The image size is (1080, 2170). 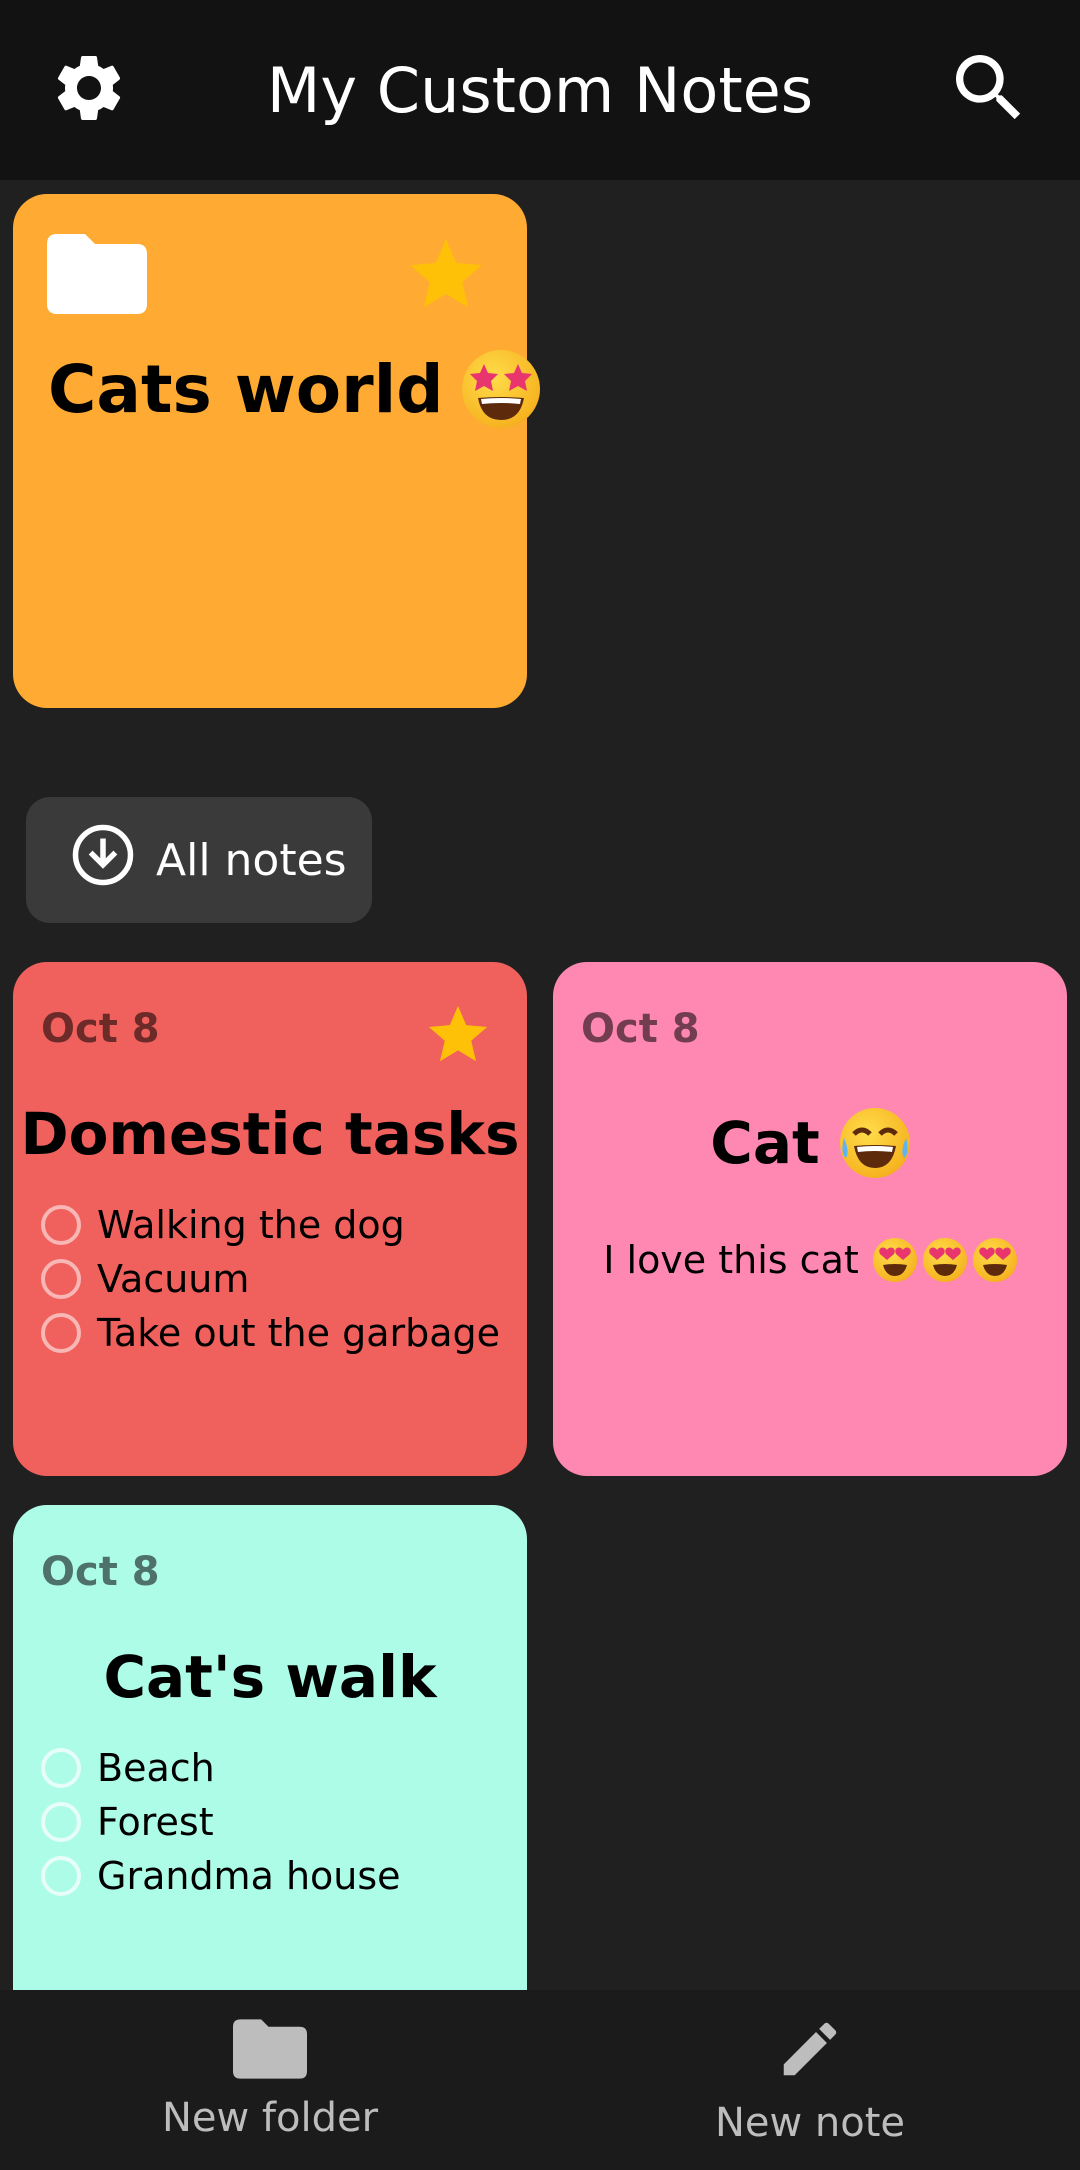 I want to click on note-title: Domestic tasks, so click(x=270, y=1134).